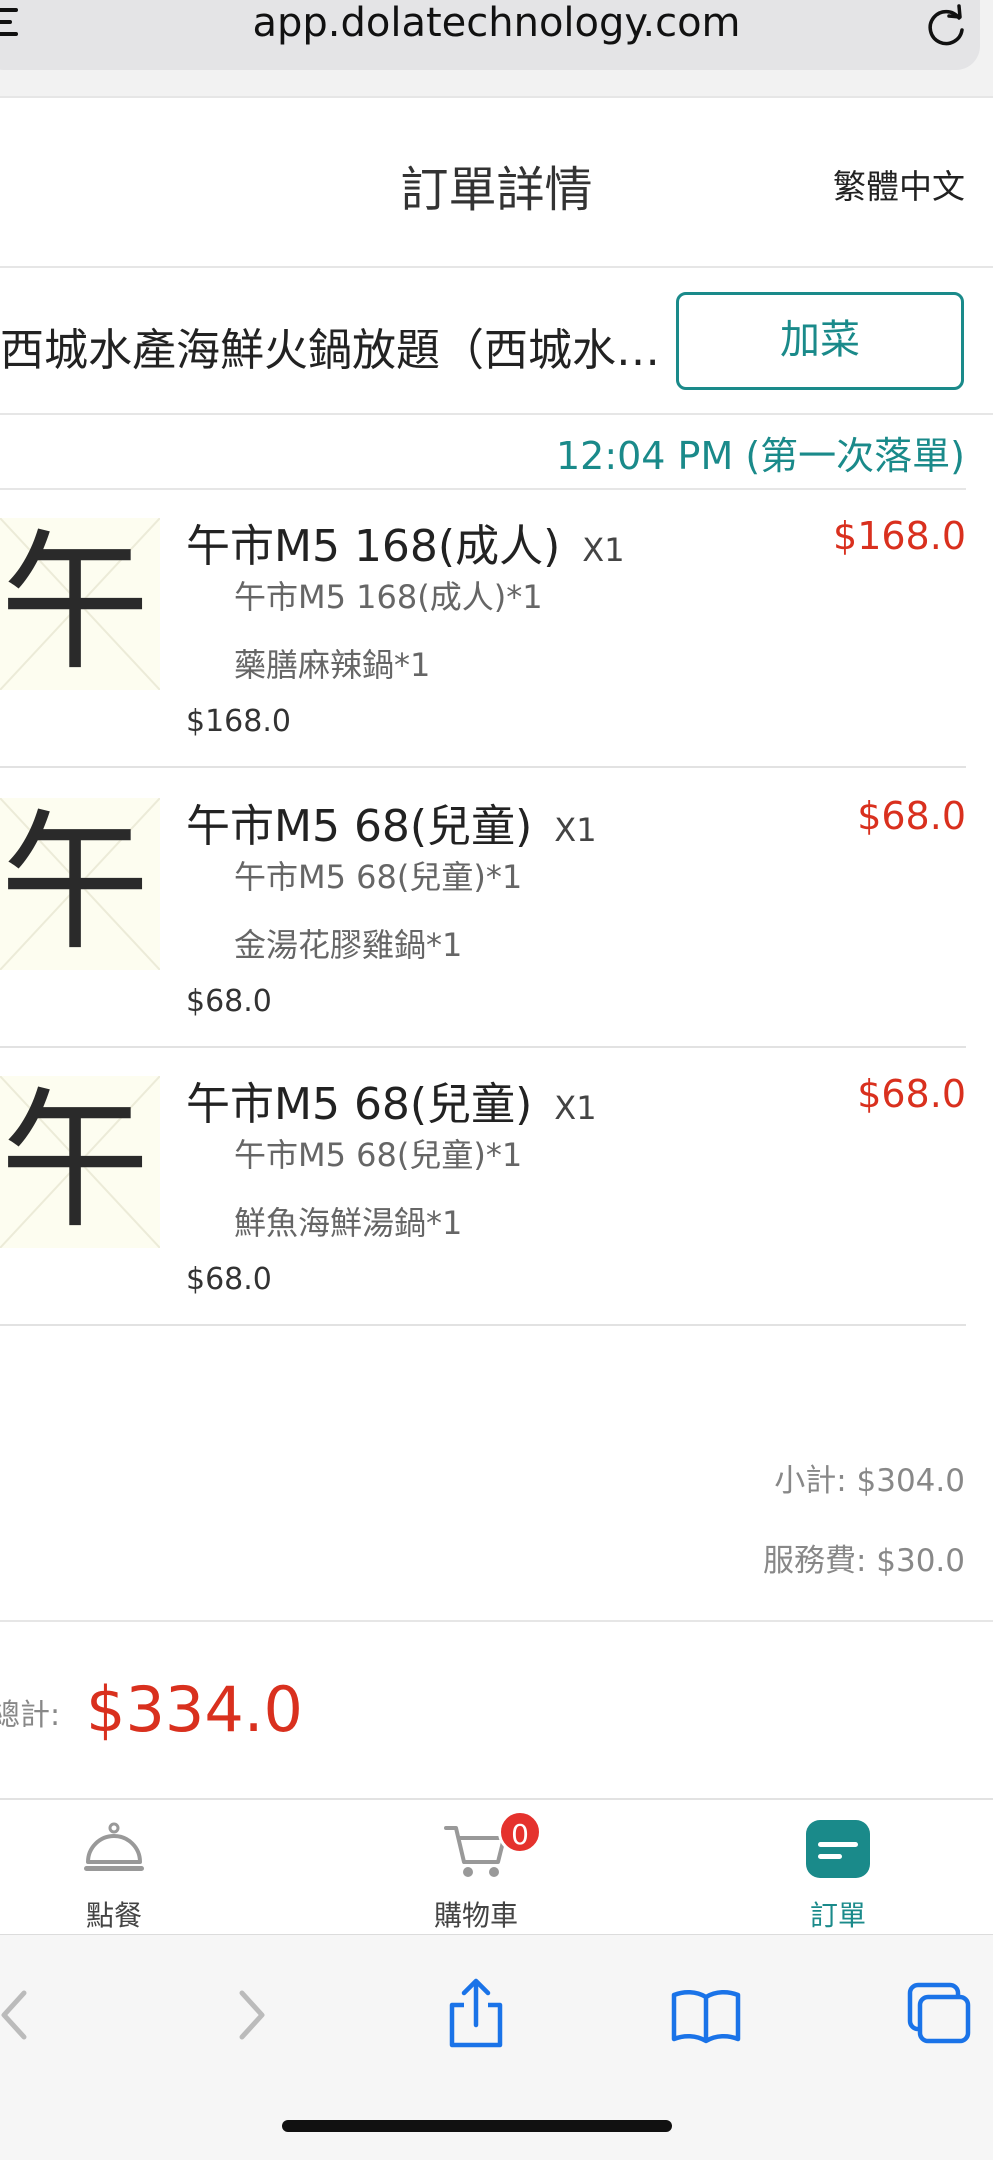 The image size is (993, 2160). Describe the element at coordinates (496, 1621) in the screenshot. I see `divider` at that location.